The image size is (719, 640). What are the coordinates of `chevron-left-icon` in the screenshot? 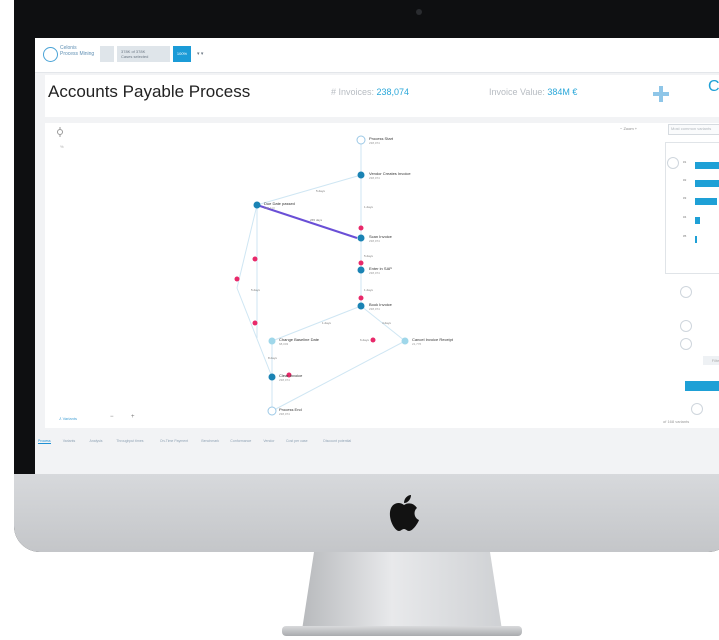 It's located at (697, 409).